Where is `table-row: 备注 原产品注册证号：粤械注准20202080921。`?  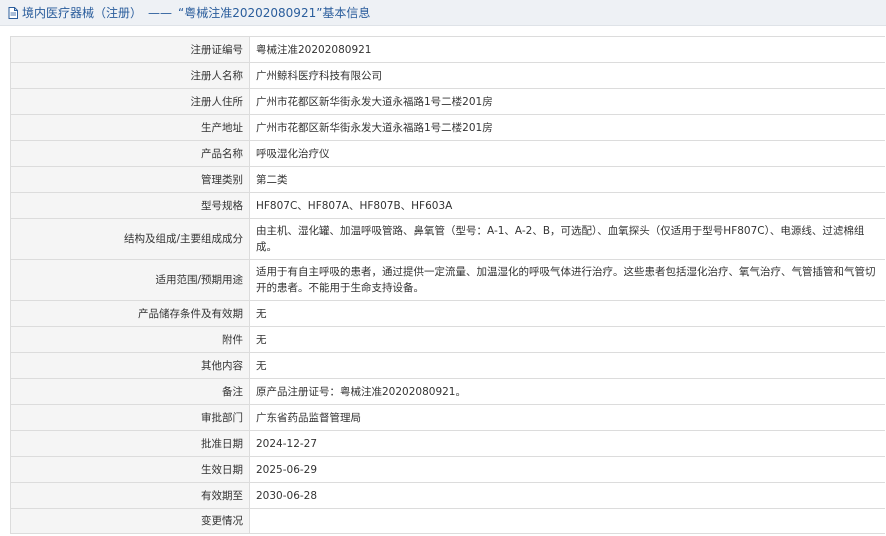
table-row: 备注 原产品注册证号：粤械注准20202080921。 is located at coordinates (447, 391).